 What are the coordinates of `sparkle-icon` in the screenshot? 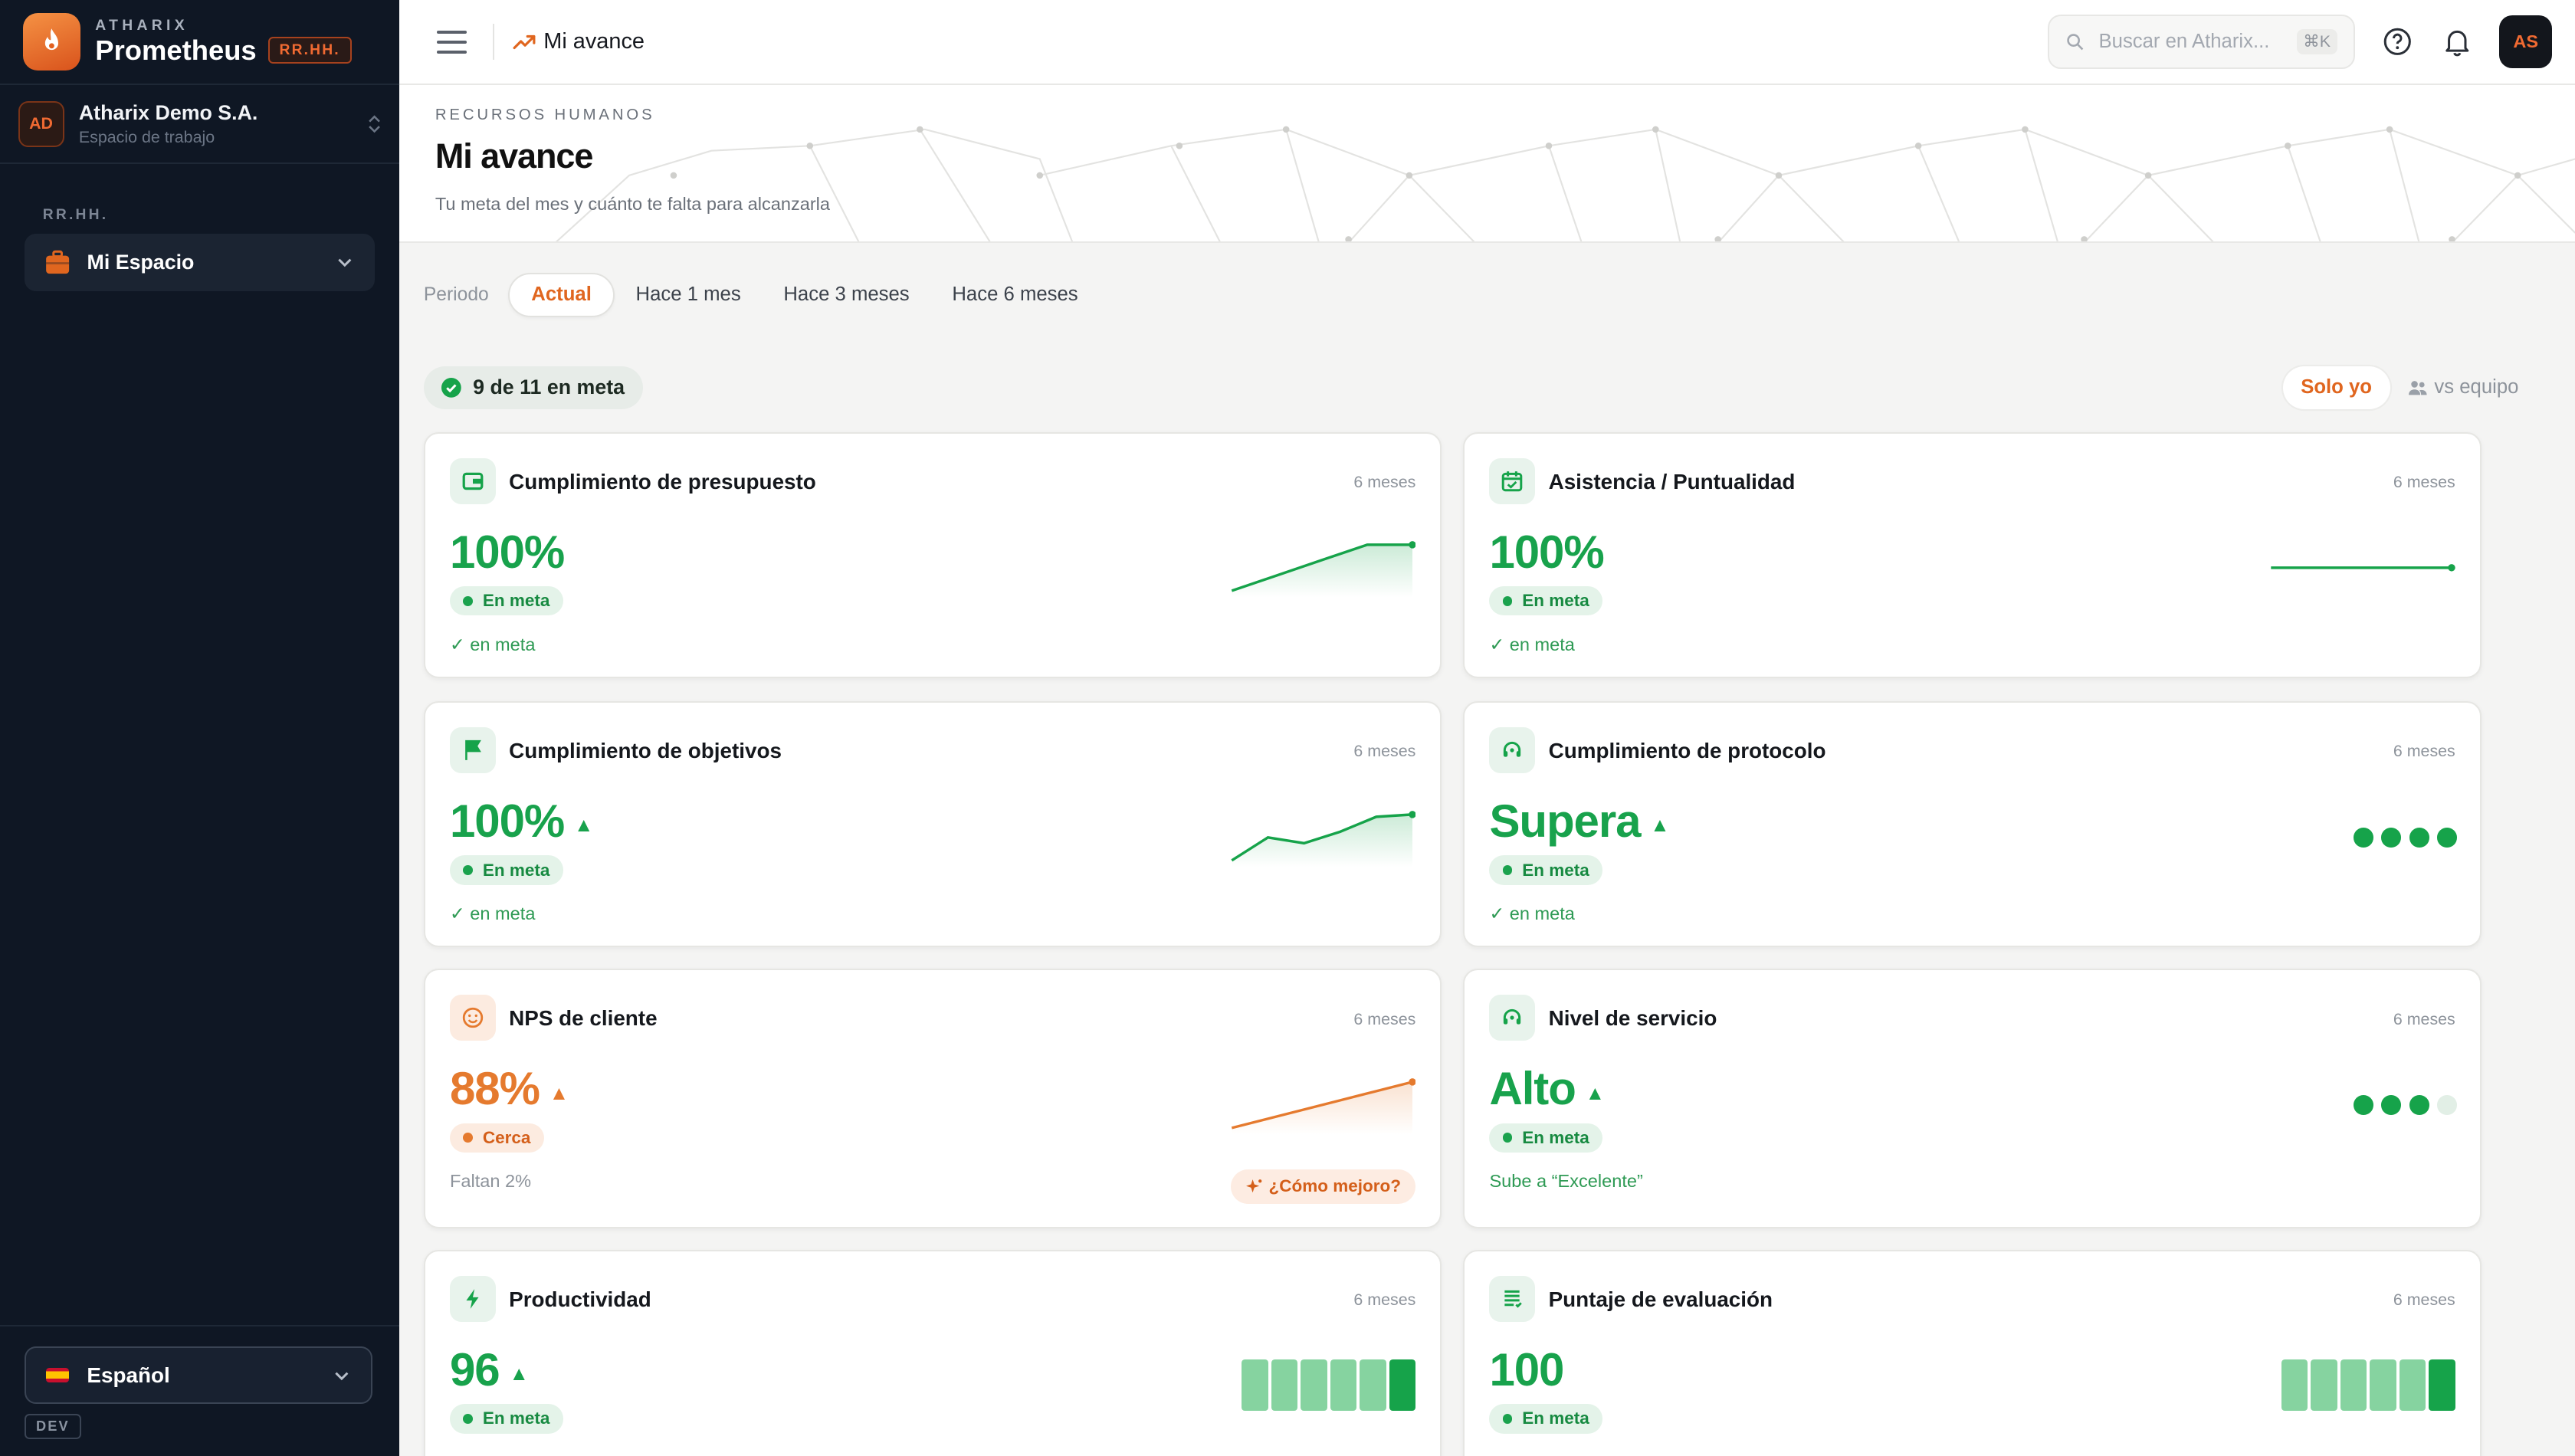 It's located at (1253, 1185).